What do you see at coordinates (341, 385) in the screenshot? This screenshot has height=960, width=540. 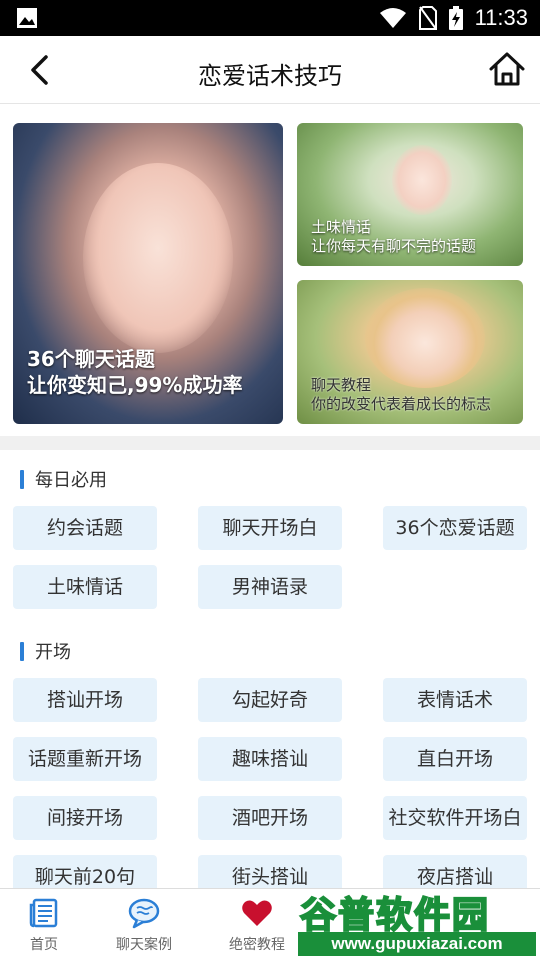 I see `banner-caption-line1: 聊天教程` at bounding box center [341, 385].